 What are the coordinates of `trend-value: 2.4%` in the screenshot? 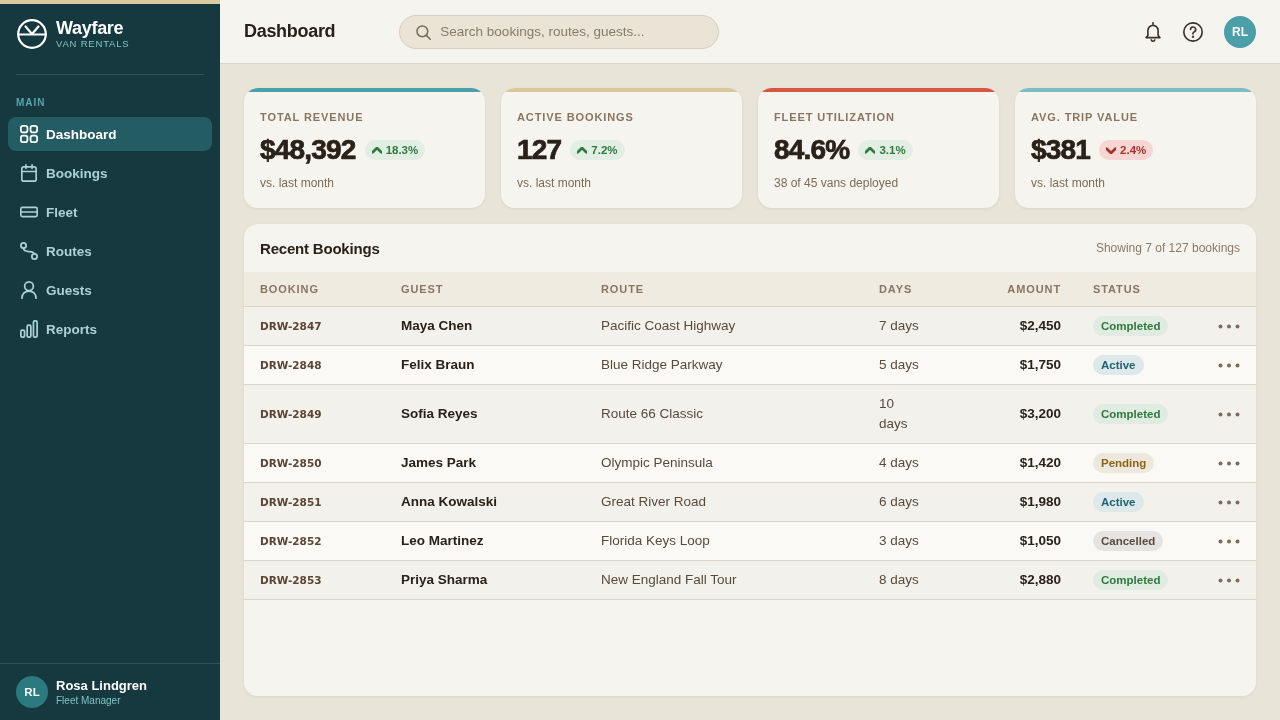 It's located at (1133, 150).